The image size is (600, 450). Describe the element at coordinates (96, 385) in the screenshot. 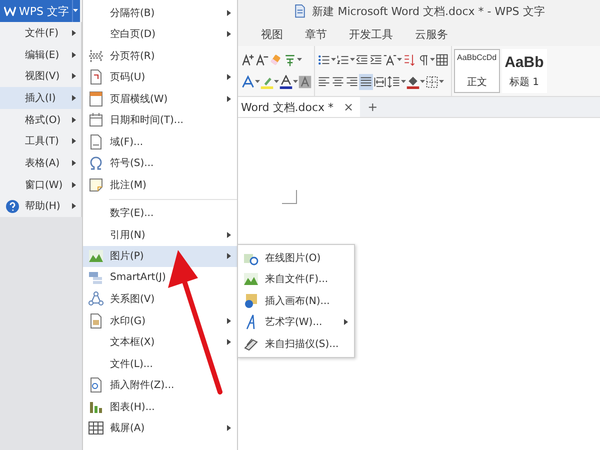

I see `attachment-icon` at that location.